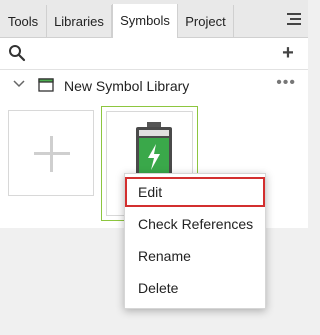  What do you see at coordinates (79, 21) in the screenshot?
I see `tab-libraries: Libraries` at bounding box center [79, 21].